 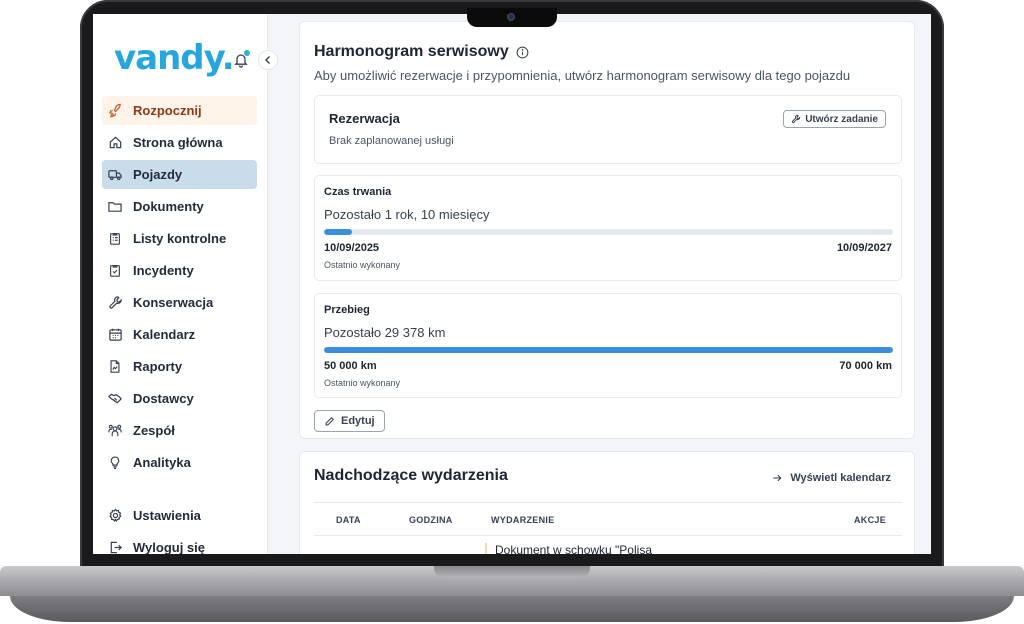 What do you see at coordinates (247, 53) in the screenshot?
I see `notification-dot` at bounding box center [247, 53].